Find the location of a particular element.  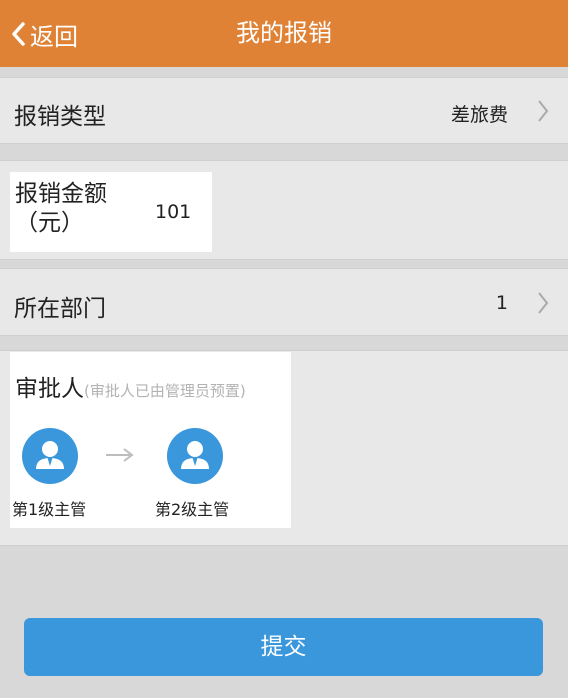

department-value: 1 is located at coordinates (501, 303).